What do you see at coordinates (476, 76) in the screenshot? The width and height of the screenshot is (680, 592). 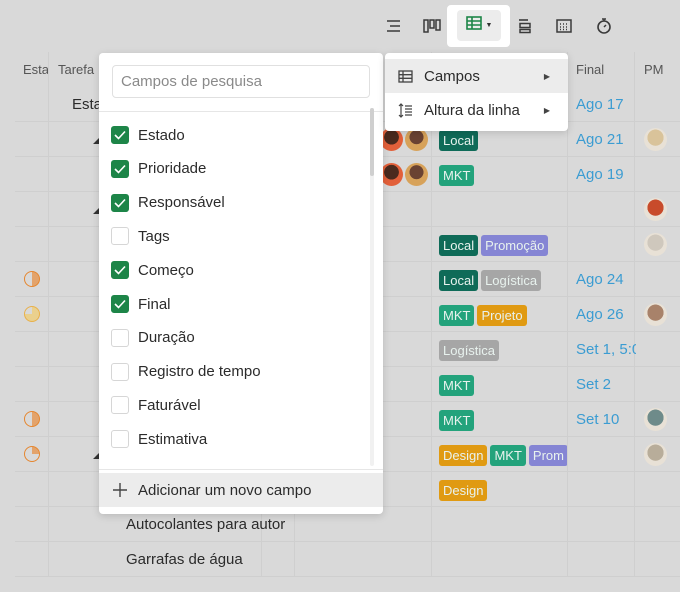 I see `menu-item-fields: Campos ▶` at bounding box center [476, 76].